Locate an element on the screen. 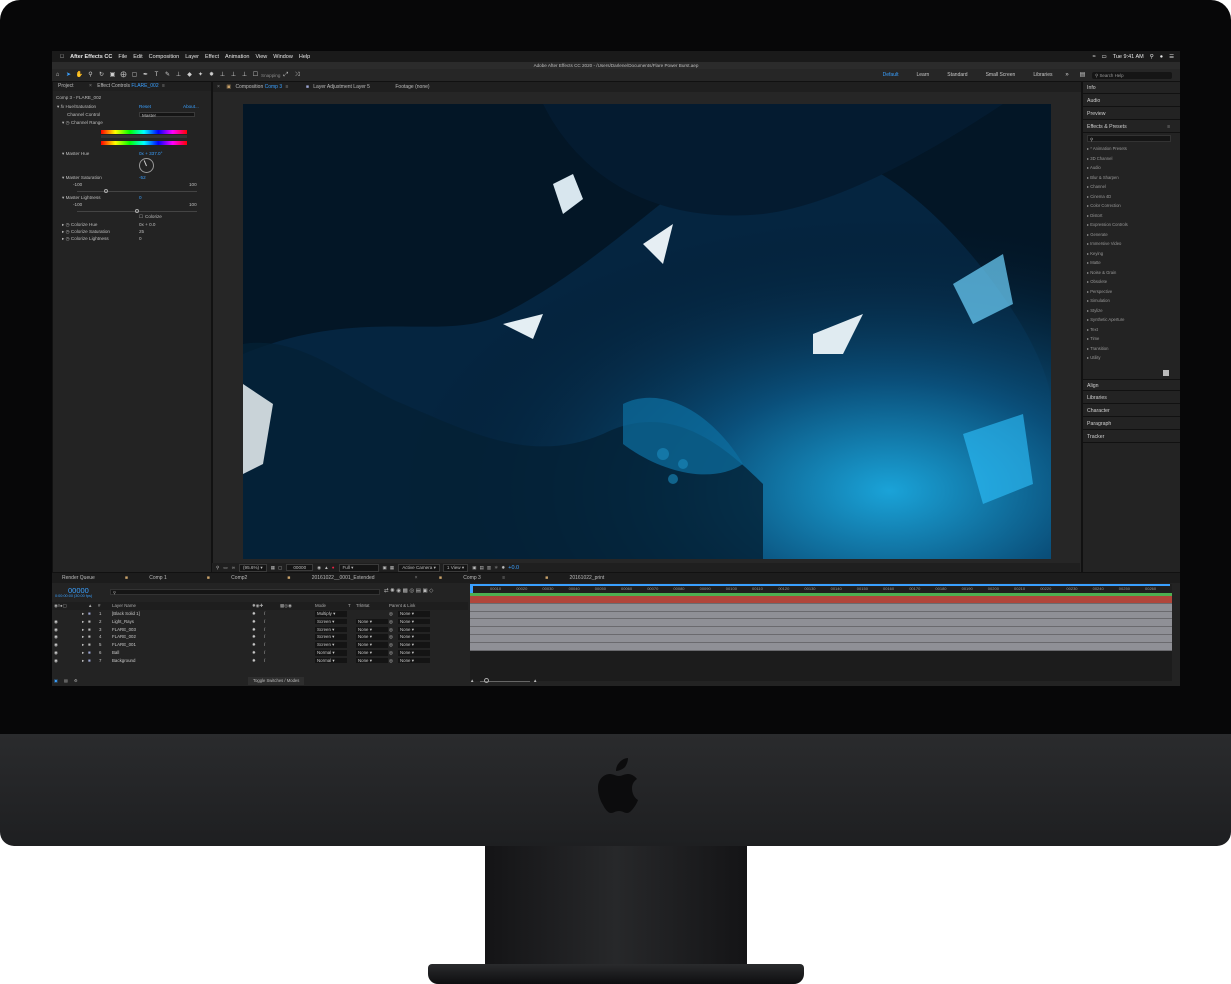  mode-select: Multiply ▾ is located at coordinates (331, 614).